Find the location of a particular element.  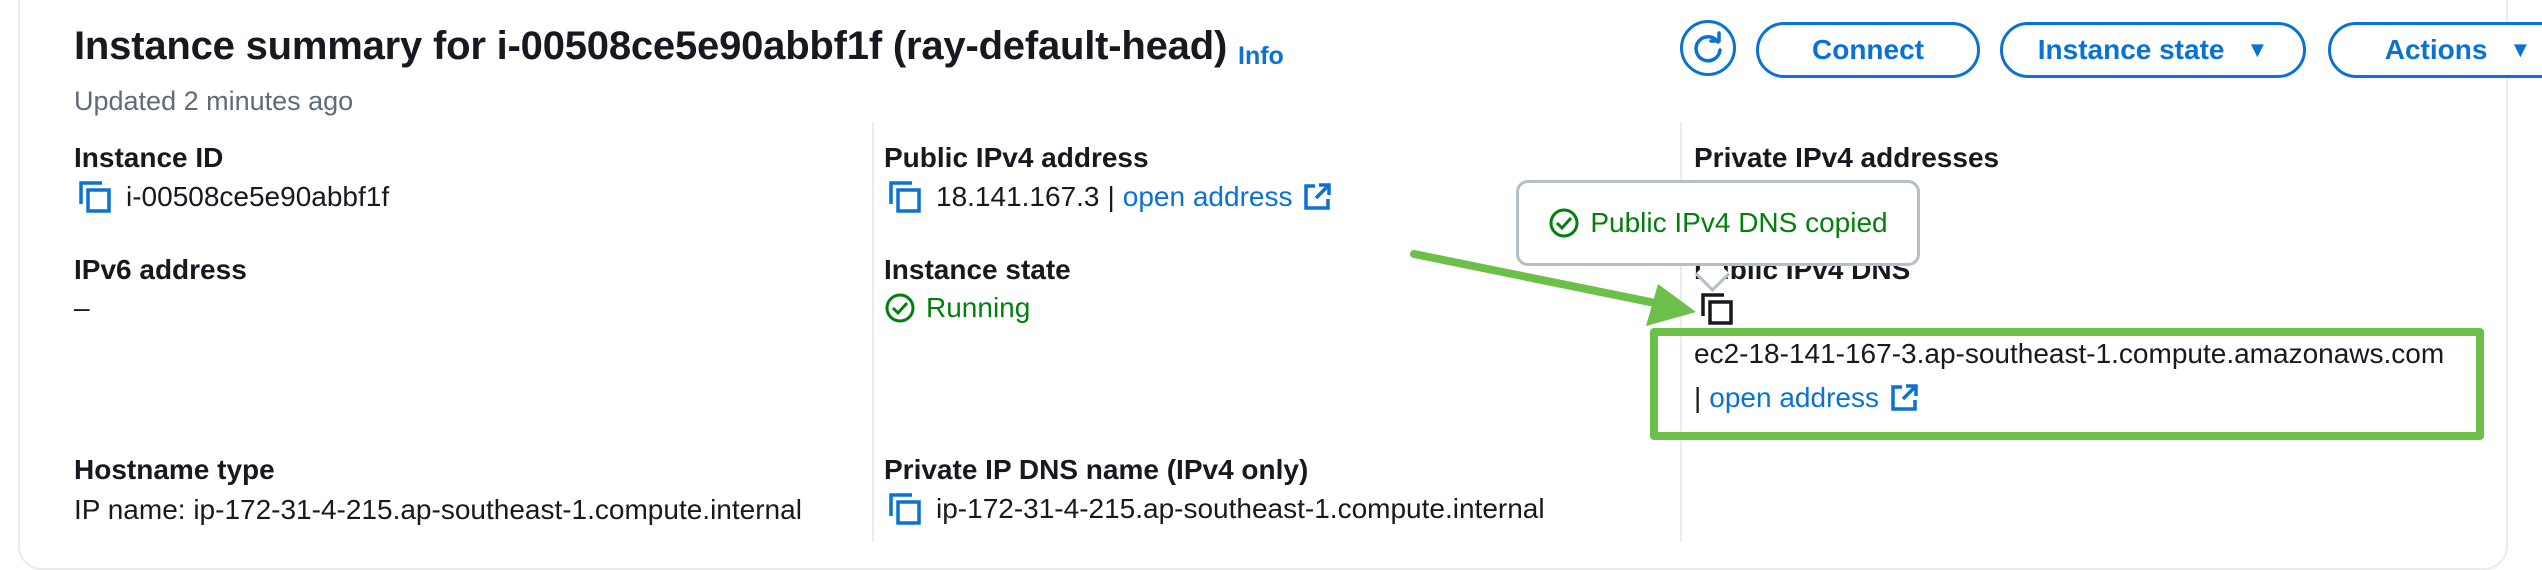

hostname-type-label: Hostname type is located at coordinates (174, 469).